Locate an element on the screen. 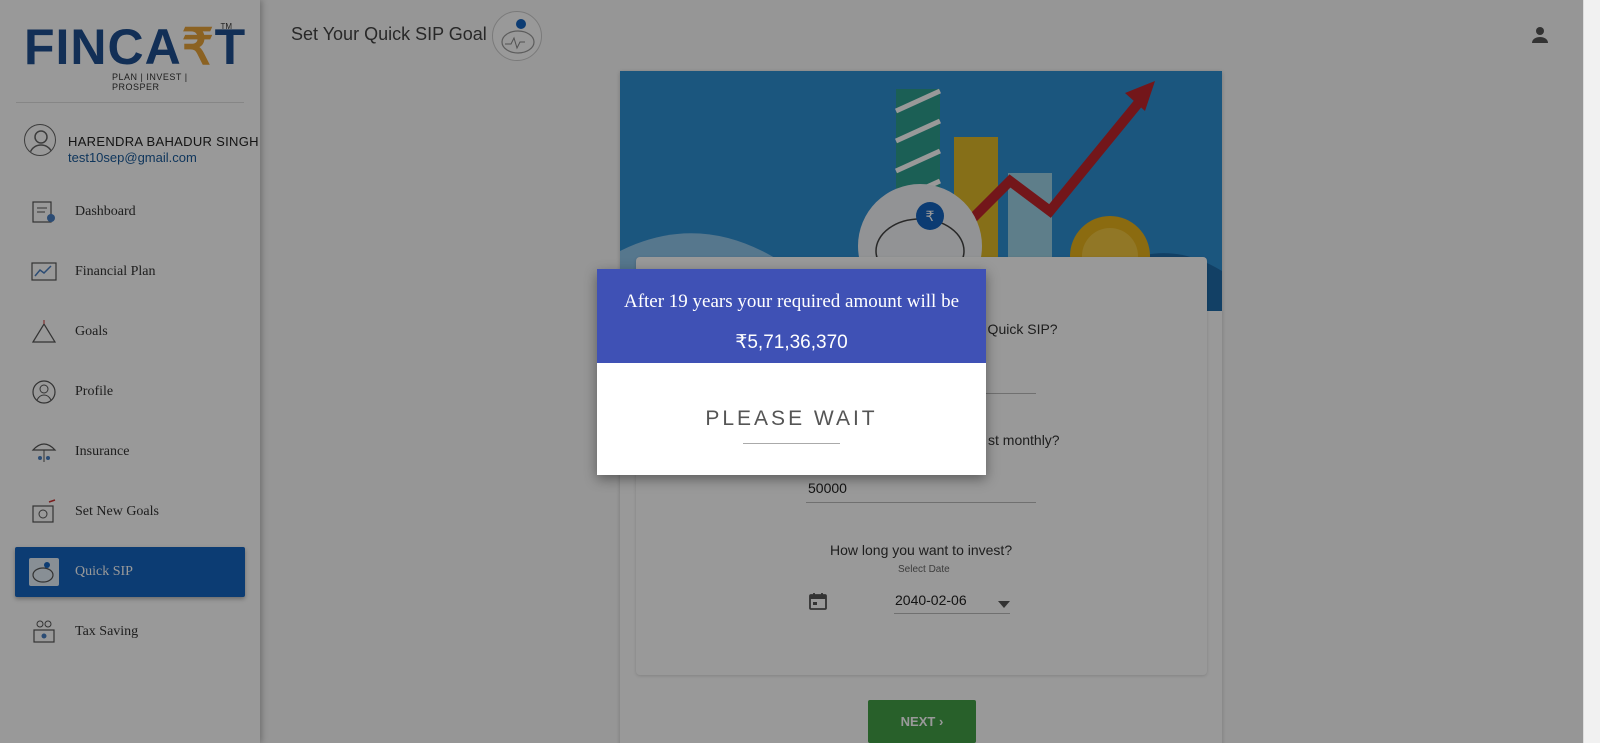  page-scrollbar is located at coordinates (1591, 371).